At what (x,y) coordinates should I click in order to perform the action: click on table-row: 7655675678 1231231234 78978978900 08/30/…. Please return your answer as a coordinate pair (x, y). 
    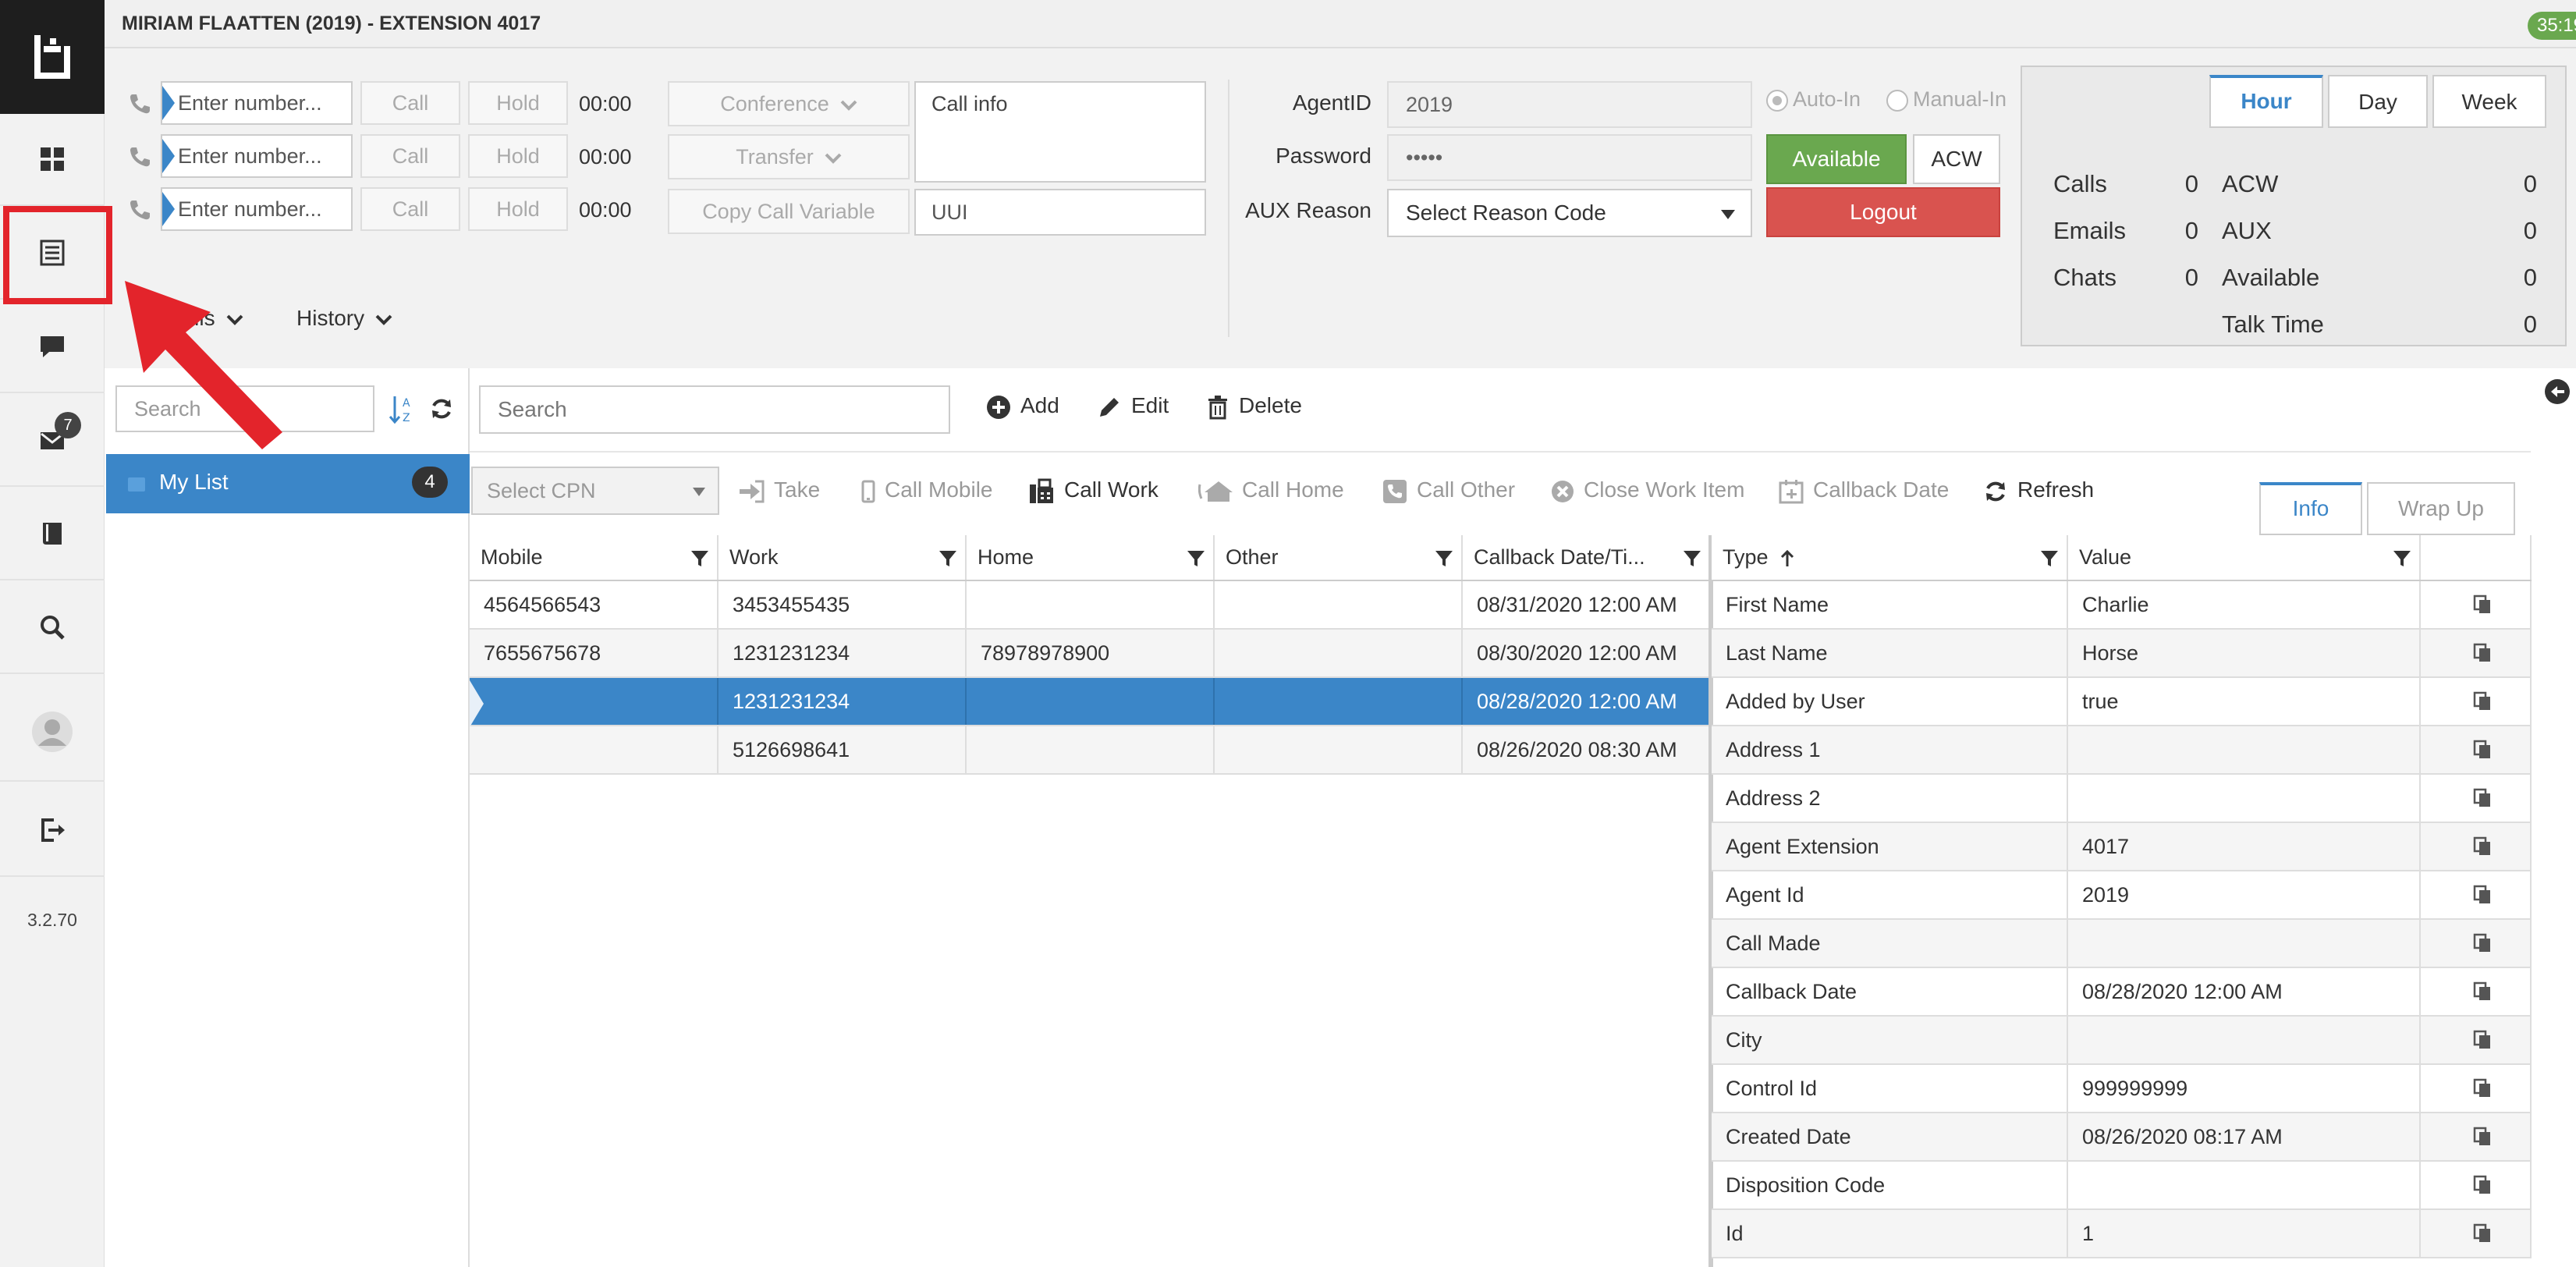
    Looking at the image, I should click on (1090, 653).